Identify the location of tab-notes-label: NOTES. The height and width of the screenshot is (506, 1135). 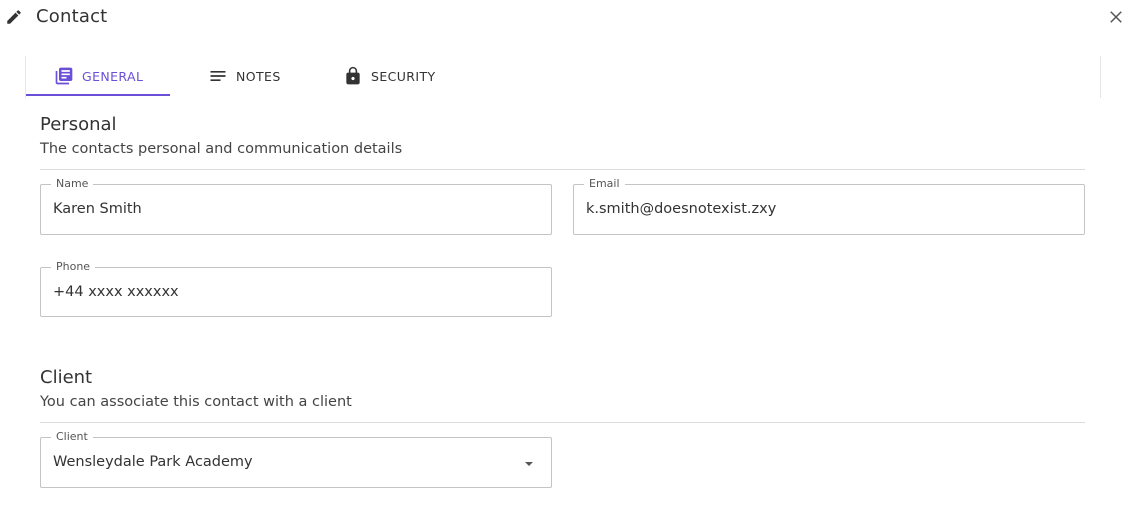
(258, 76).